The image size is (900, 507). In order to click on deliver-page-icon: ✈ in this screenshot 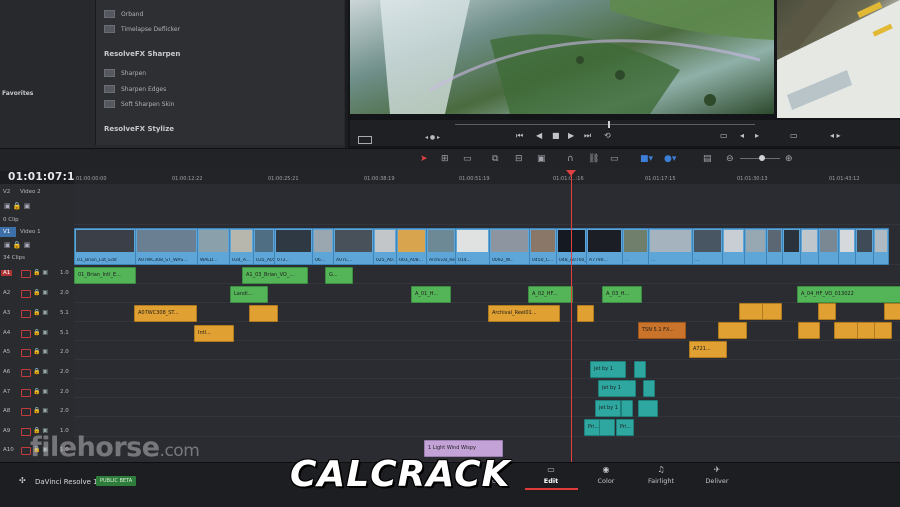, I will do `click(717, 469)`.